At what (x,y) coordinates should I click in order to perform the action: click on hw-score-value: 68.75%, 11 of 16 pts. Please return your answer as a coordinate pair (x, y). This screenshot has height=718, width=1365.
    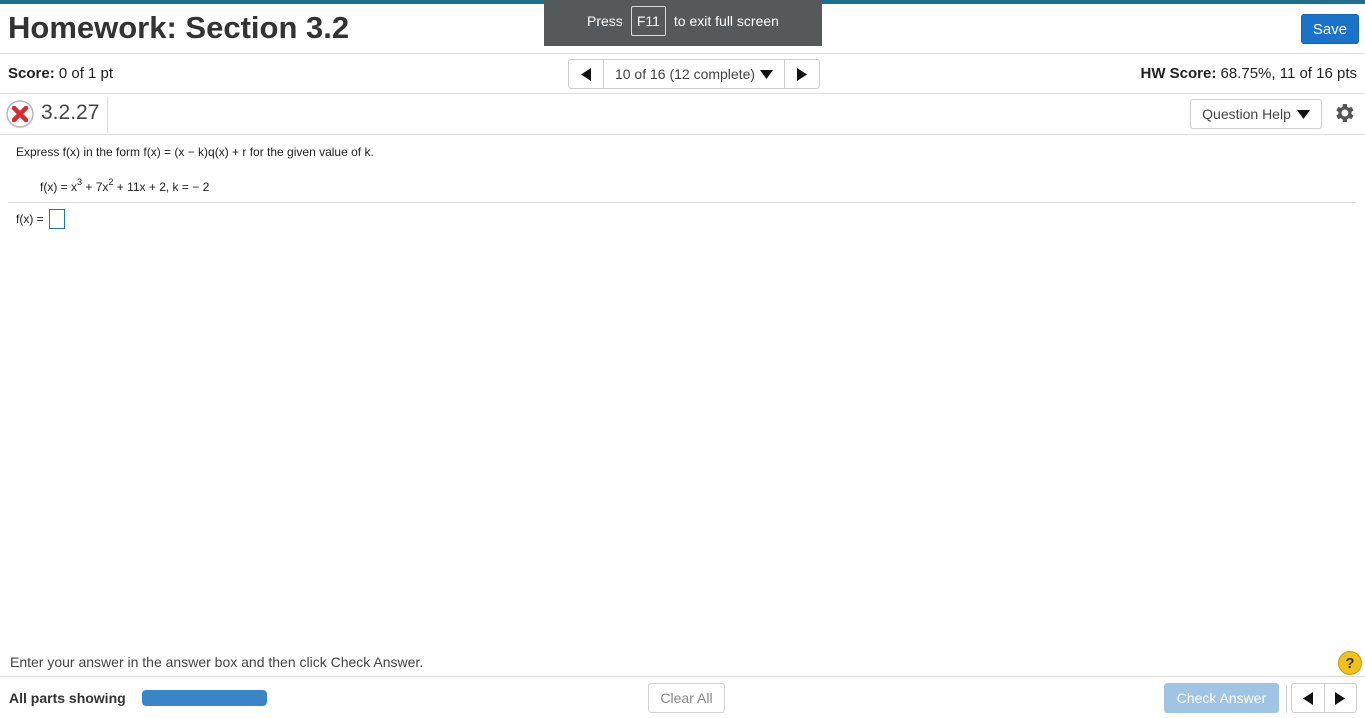
    Looking at the image, I should click on (1289, 73).